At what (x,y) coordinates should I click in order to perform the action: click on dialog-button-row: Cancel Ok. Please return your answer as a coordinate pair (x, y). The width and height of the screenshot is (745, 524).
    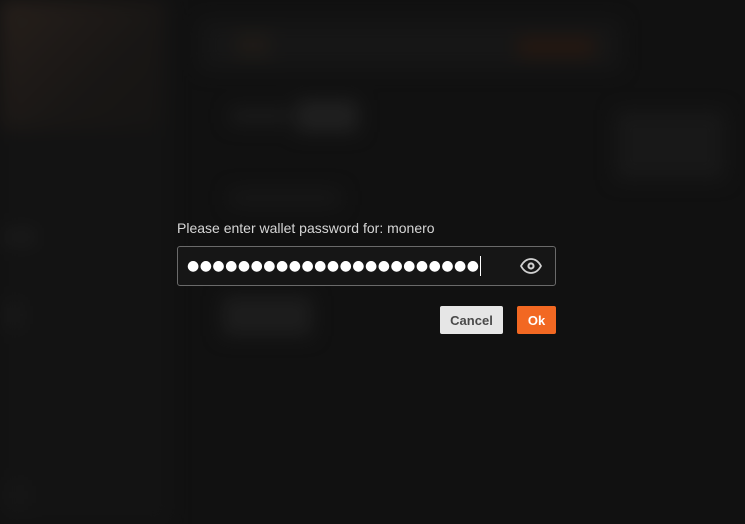
    Looking at the image, I should click on (366, 321).